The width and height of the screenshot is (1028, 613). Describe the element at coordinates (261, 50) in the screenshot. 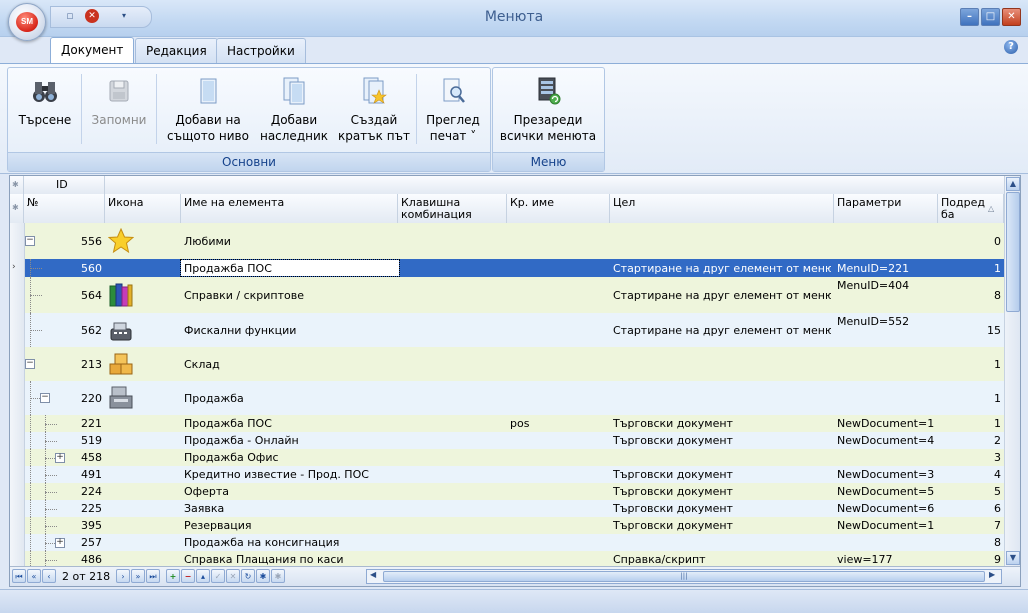

I see `tab-settings: Настройки` at that location.